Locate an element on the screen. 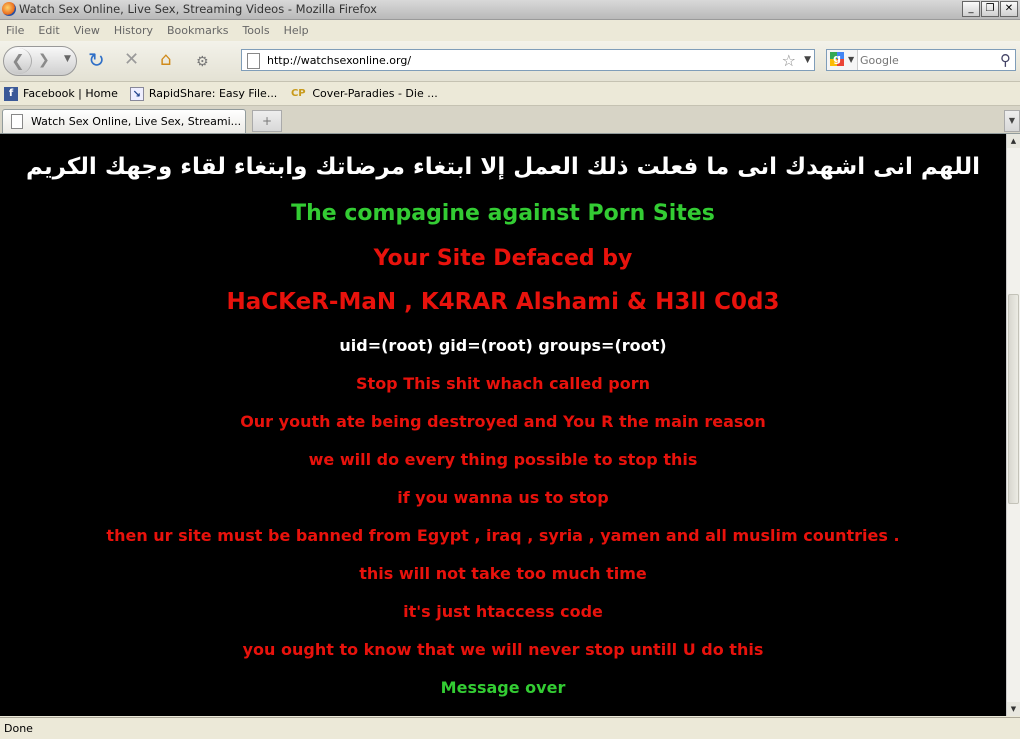  scroll-up-icon: ▲ is located at coordinates (1013, 141).